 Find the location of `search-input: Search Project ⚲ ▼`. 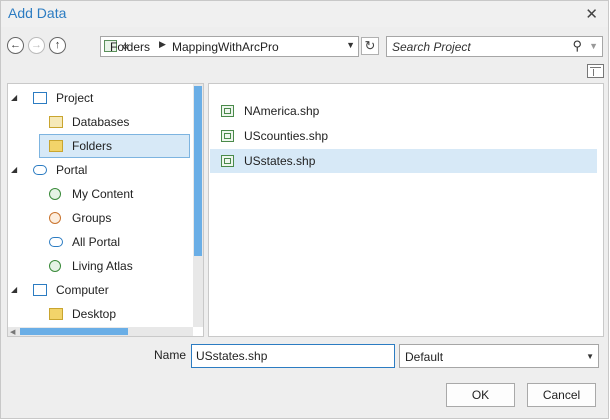

search-input: Search Project ⚲ ▼ is located at coordinates (494, 46).